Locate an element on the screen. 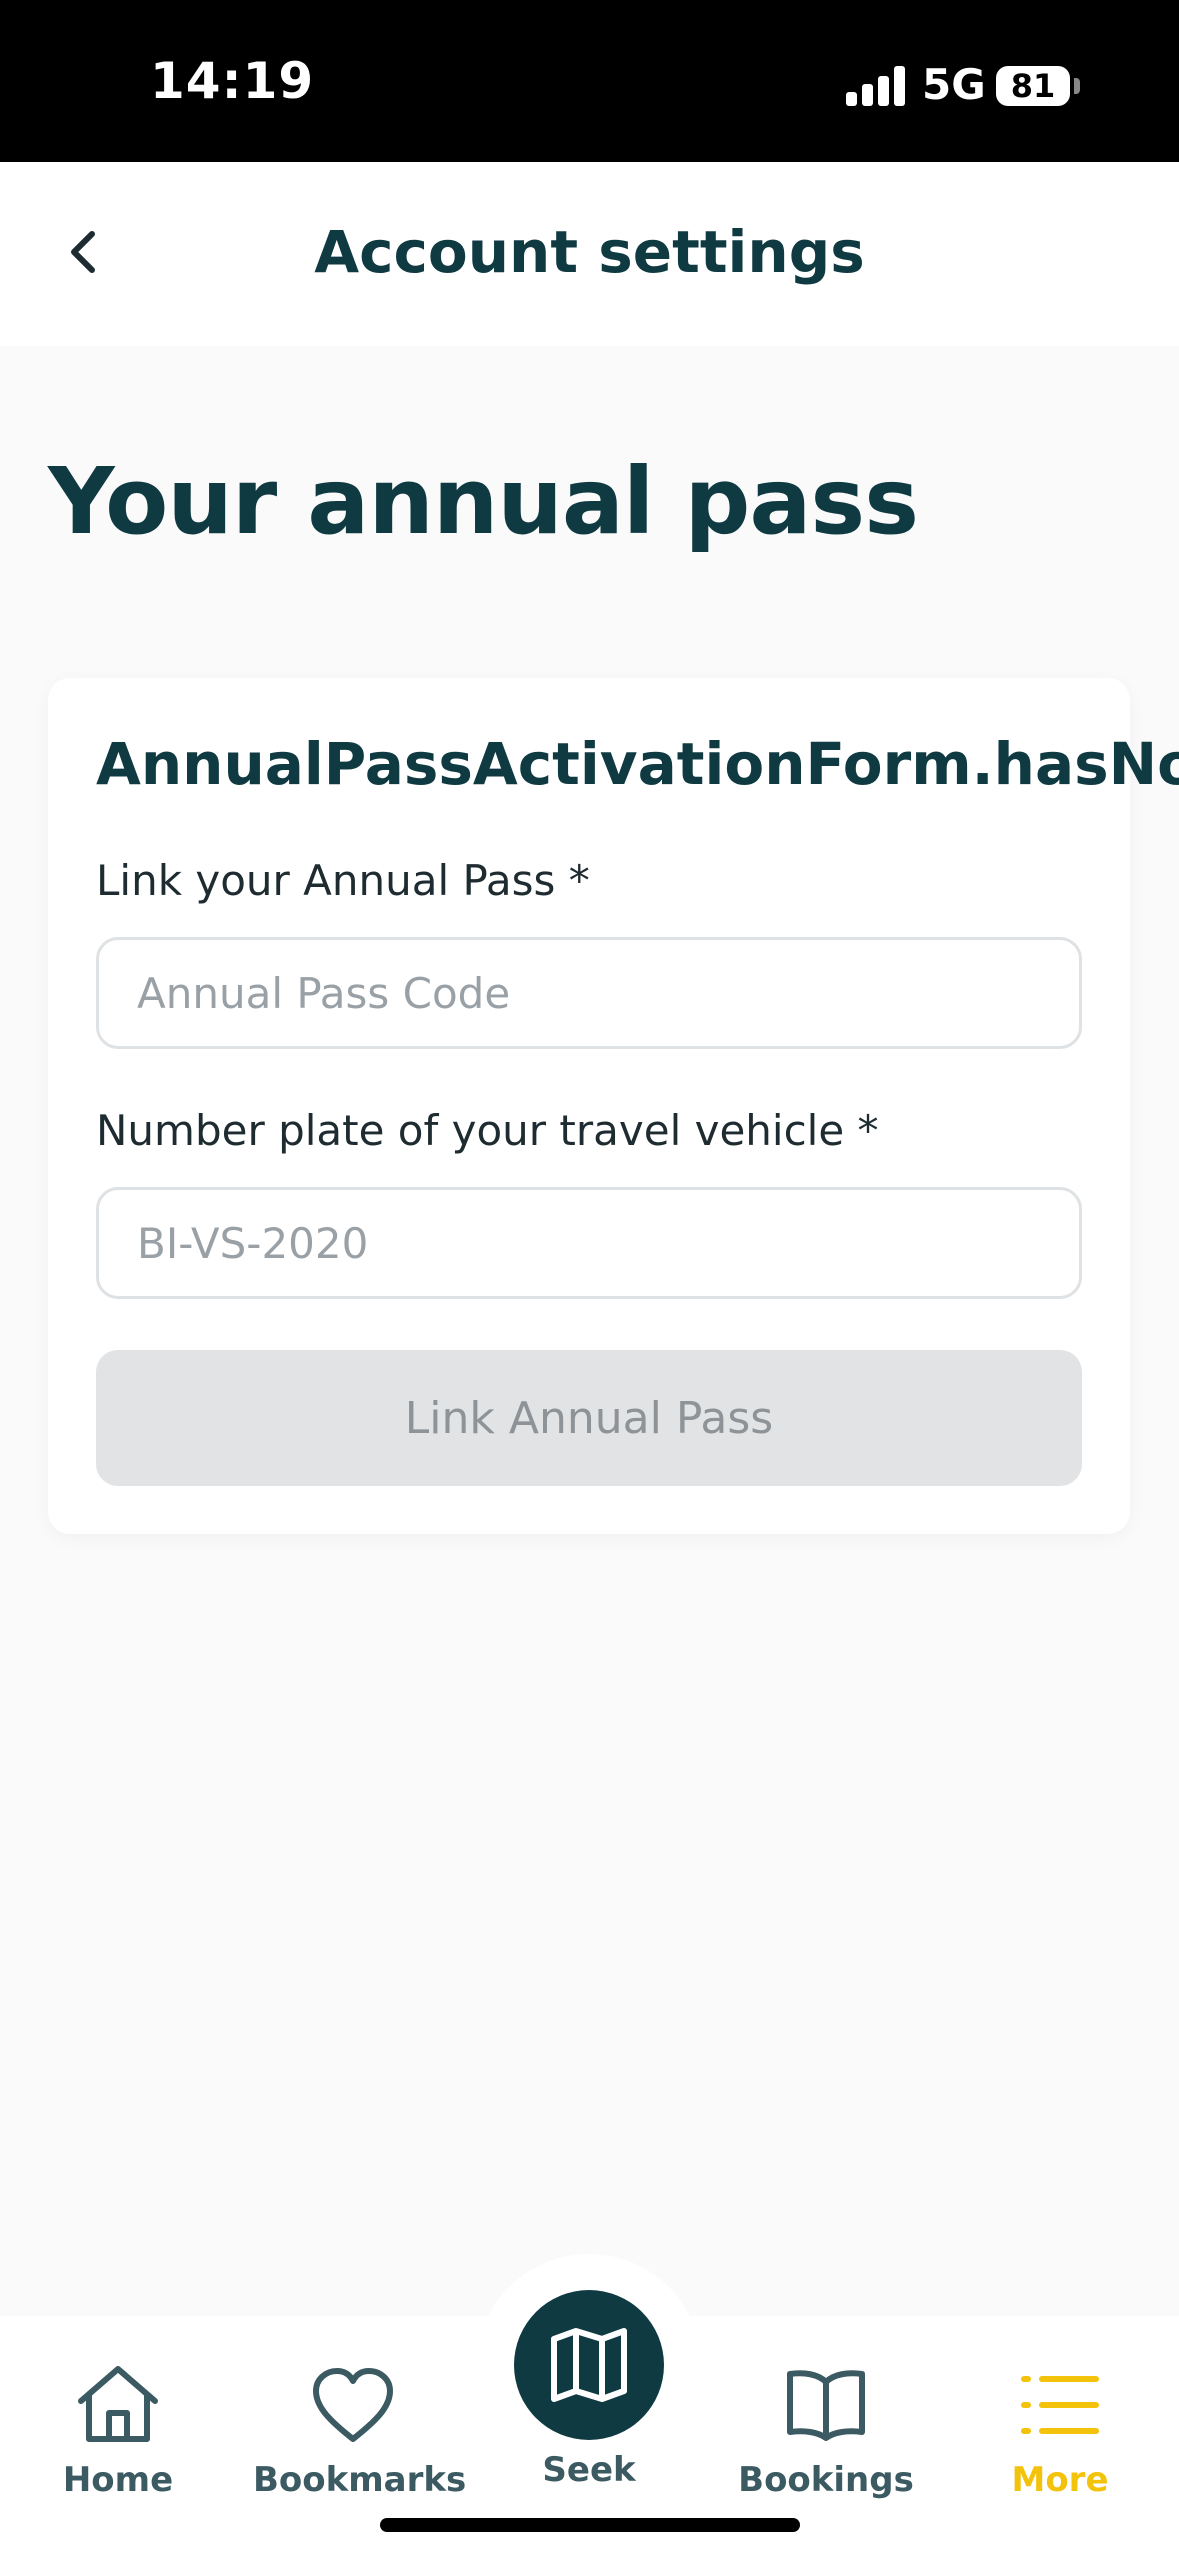 The height and width of the screenshot is (2556, 1179). status-bar: 14:19 5G 81 is located at coordinates (589, 81).